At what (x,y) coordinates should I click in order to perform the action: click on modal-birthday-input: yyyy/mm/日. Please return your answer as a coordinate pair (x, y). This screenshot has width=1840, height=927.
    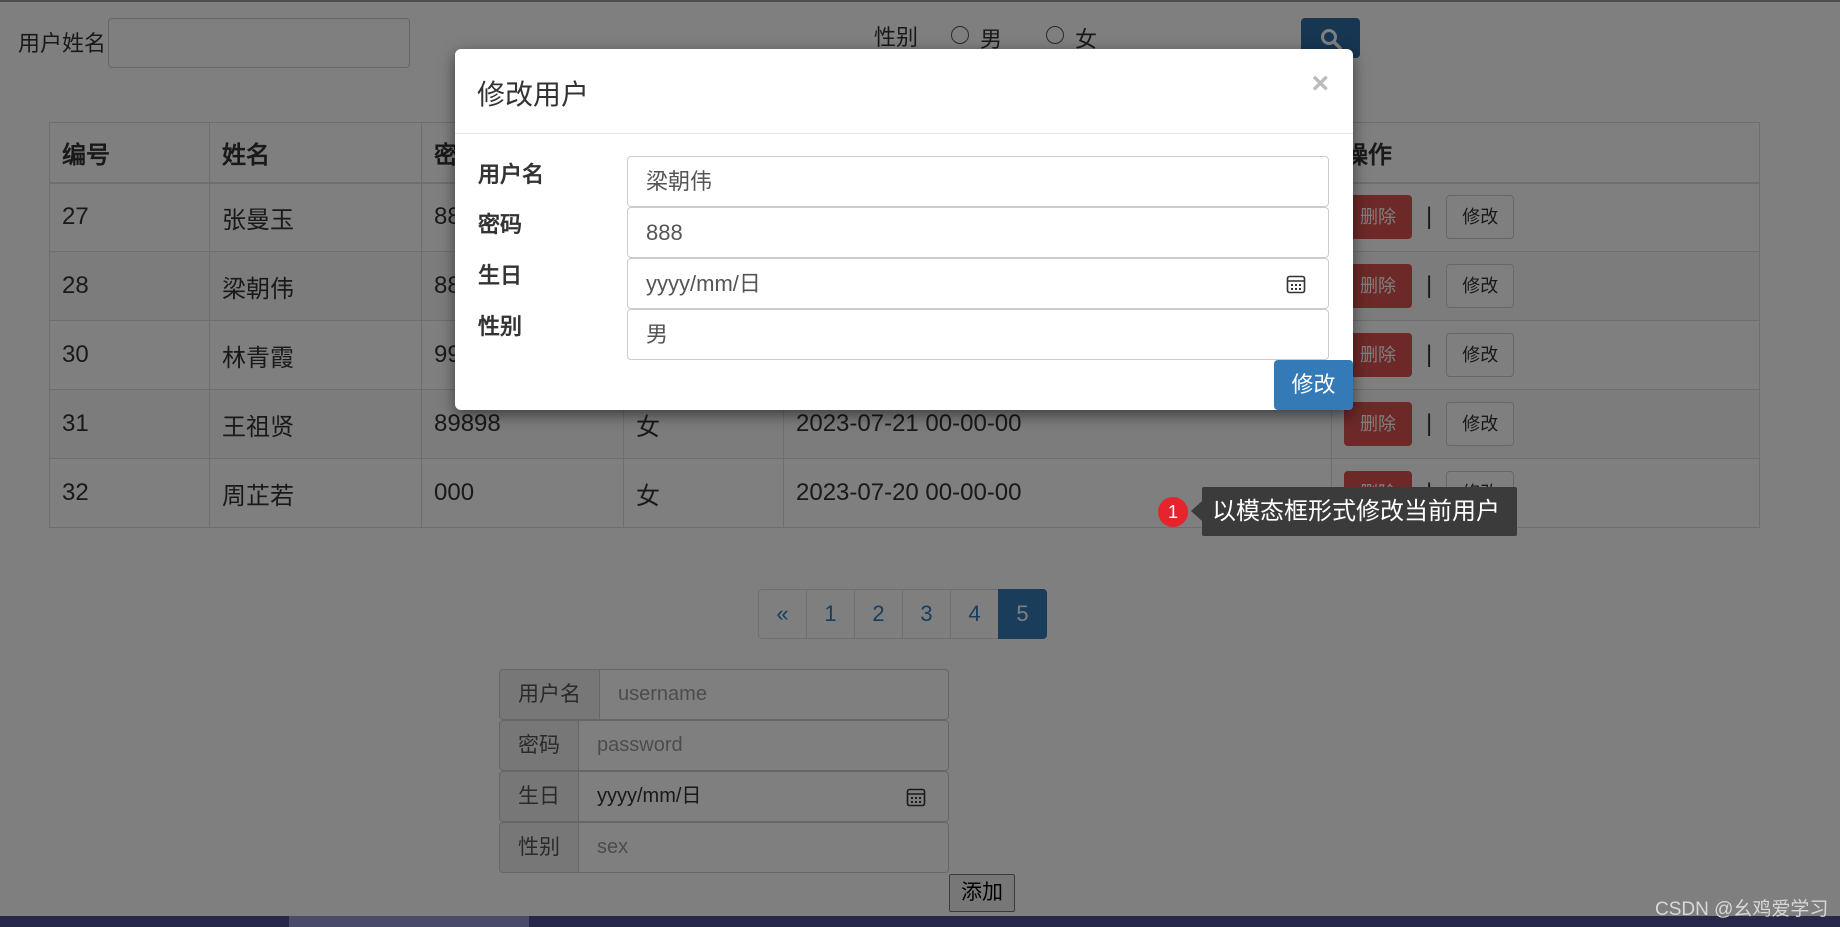
    Looking at the image, I should click on (978, 283).